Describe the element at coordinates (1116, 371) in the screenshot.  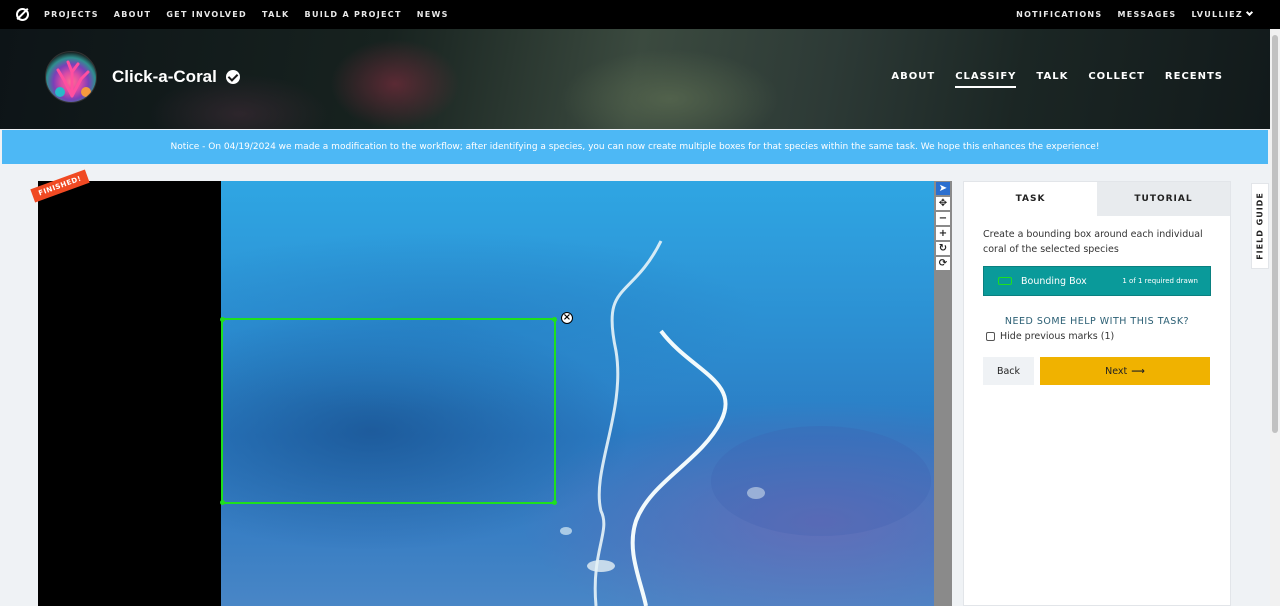
I see `next-label: Next` at that location.